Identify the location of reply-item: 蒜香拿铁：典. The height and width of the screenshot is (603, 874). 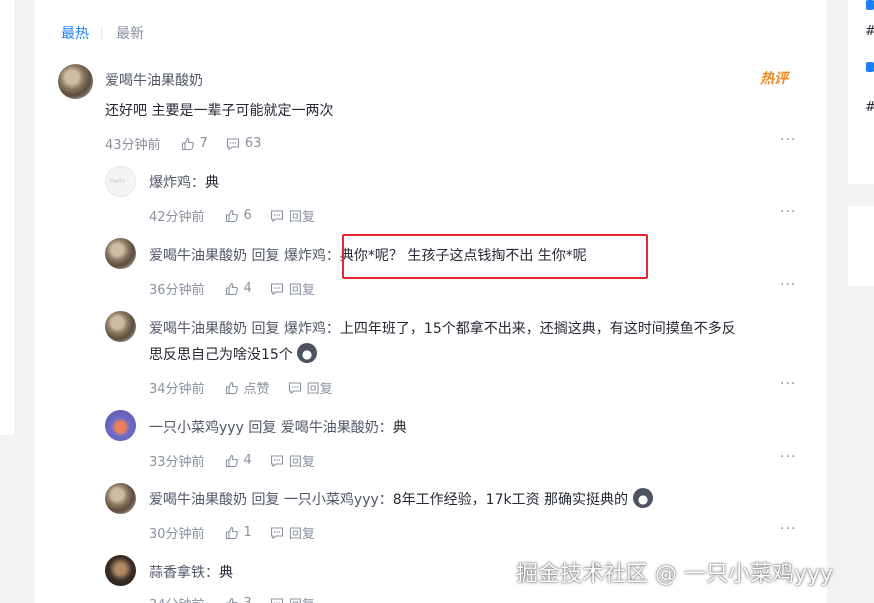
(191, 573).